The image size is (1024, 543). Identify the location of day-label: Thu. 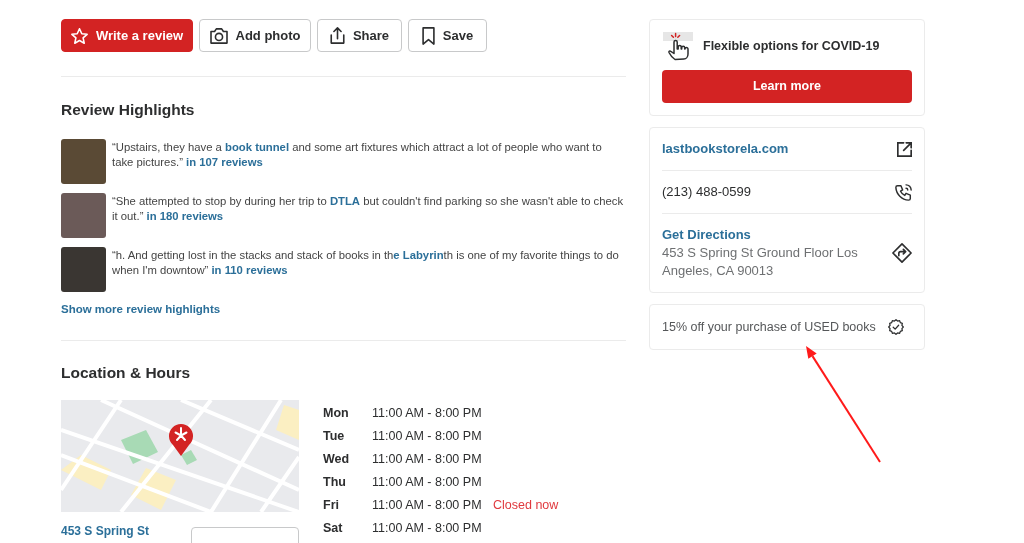
(335, 483).